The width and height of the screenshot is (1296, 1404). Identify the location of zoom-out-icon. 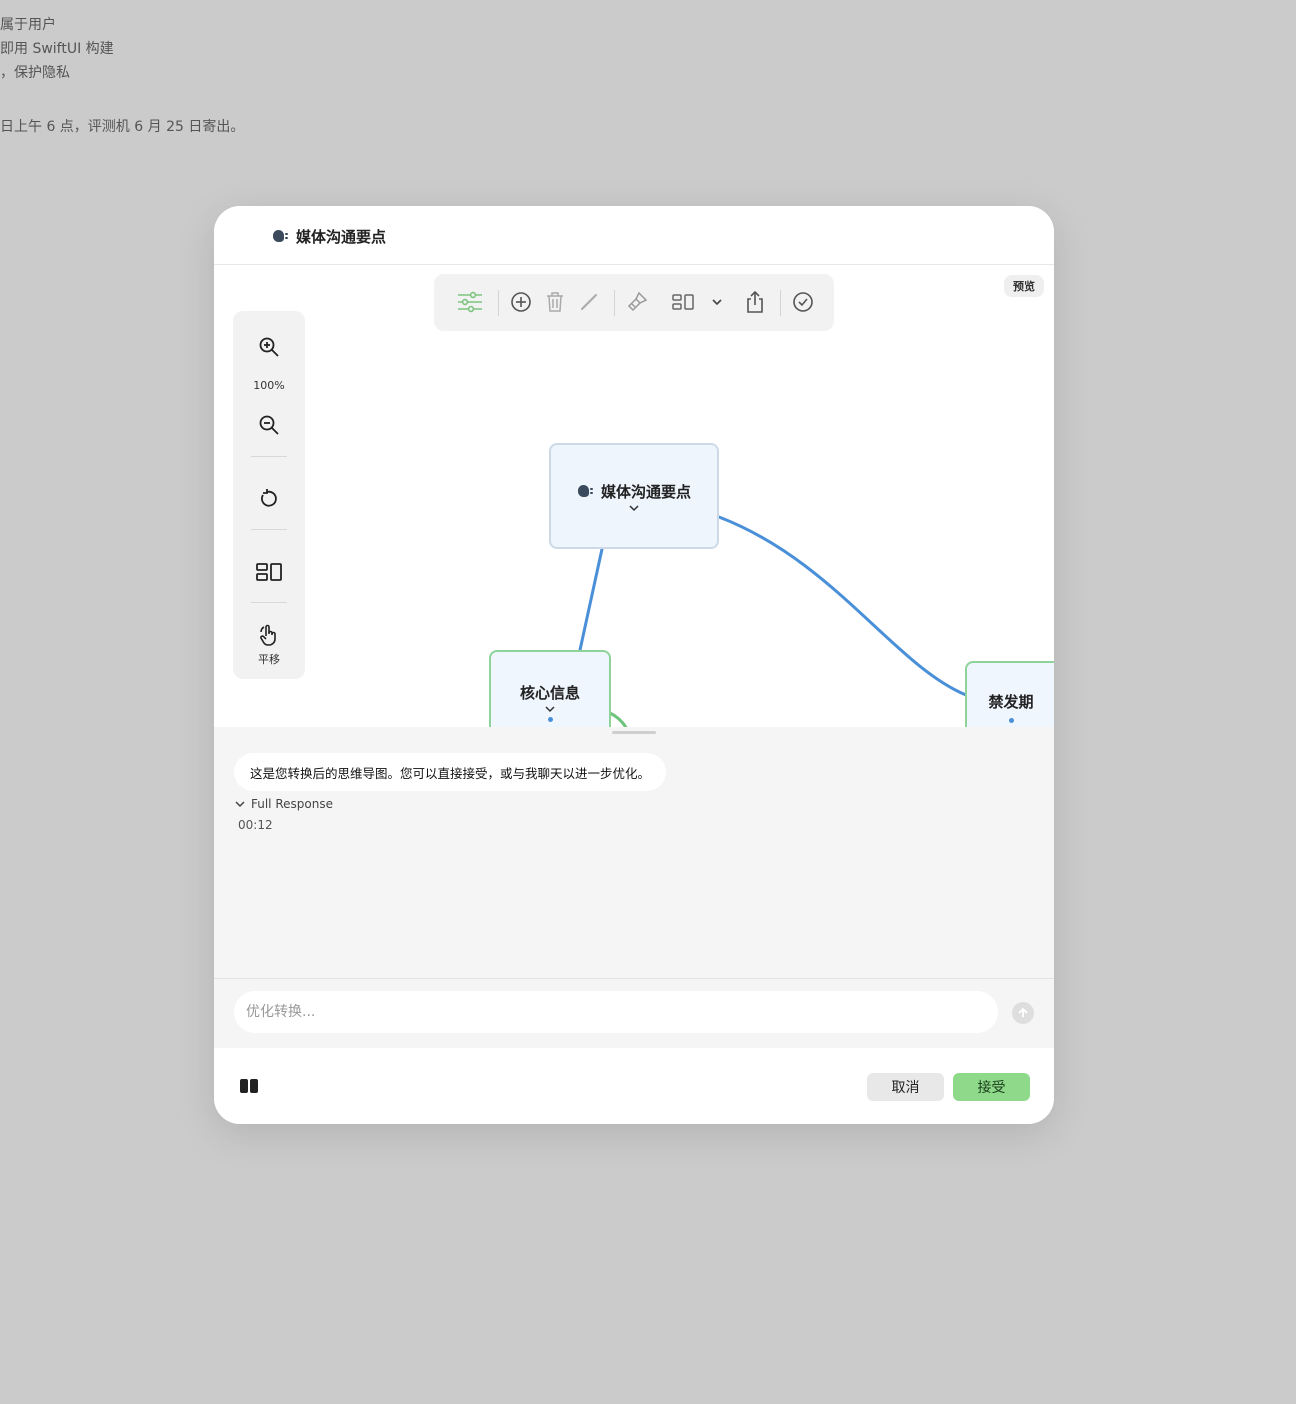
(269, 425).